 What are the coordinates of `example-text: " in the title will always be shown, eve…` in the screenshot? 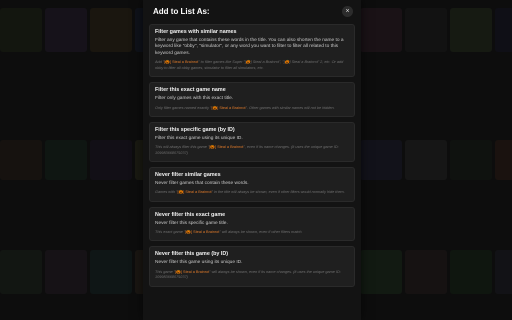 It's located at (278, 192).